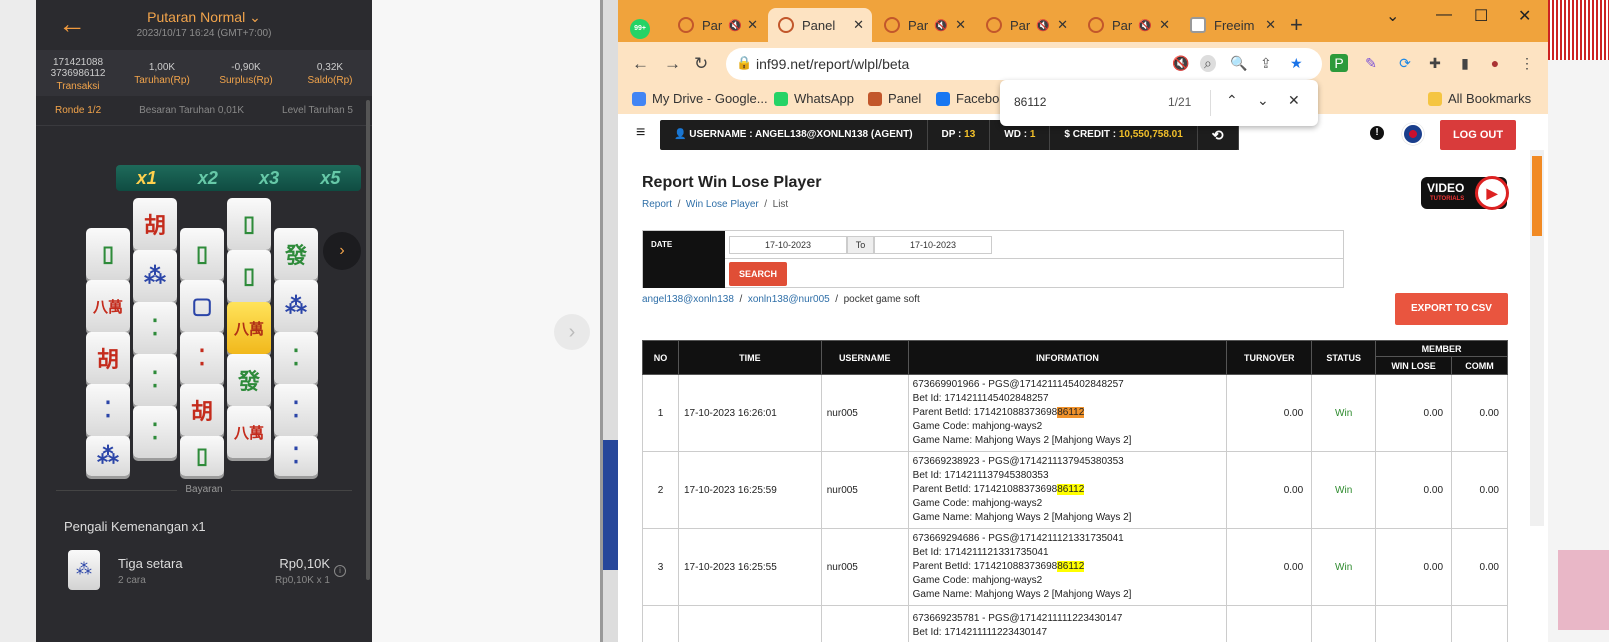  I want to click on path-member-link: xonln138@nur005, so click(789, 299).